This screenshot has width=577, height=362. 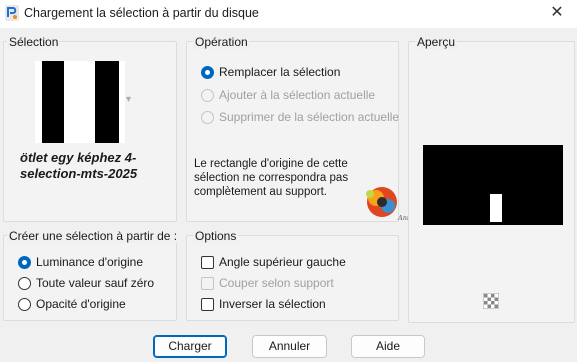 I want to click on radio-nonzero: Toute valeur sauf zéro, so click(x=86, y=283).